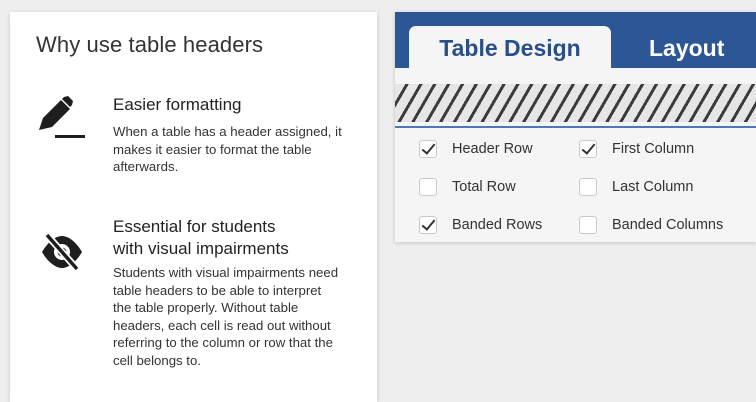 The width and height of the screenshot is (756, 402). I want to click on tab-table-design: Table Design, so click(510, 48).